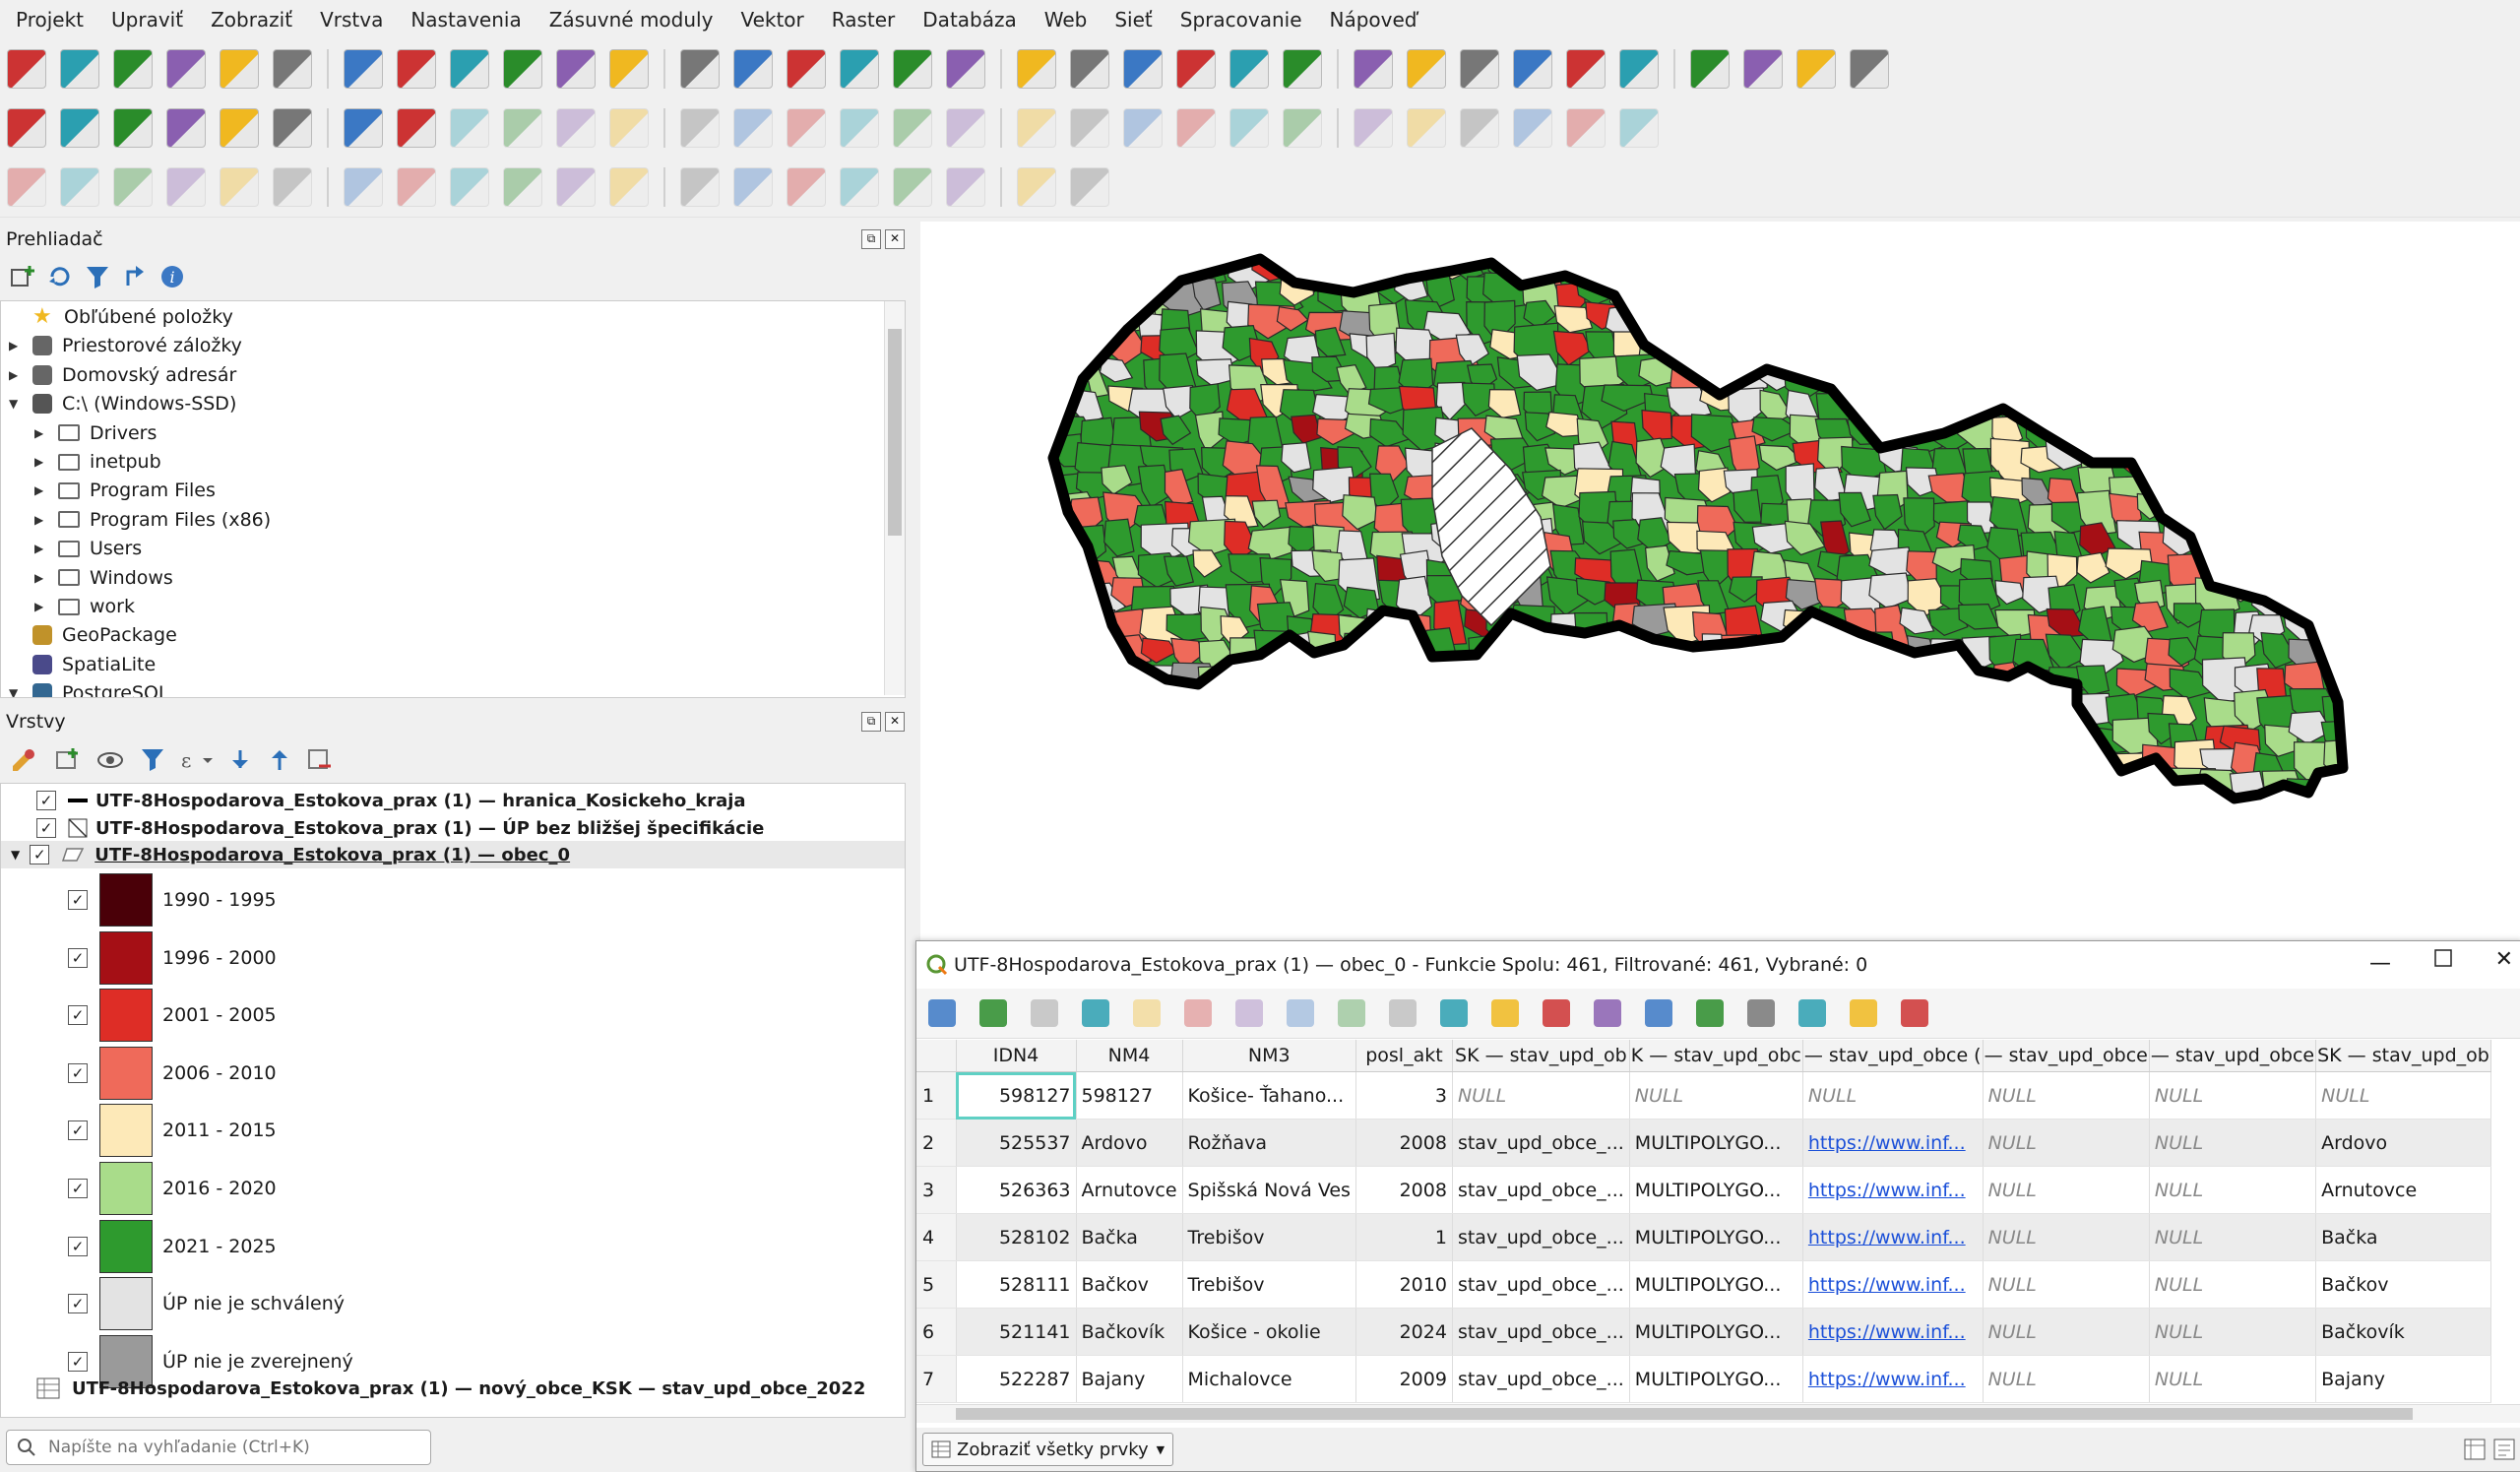 Image resolution: width=2520 pixels, height=1472 pixels. What do you see at coordinates (1066, 20) in the screenshot?
I see `menu-item-9: Web` at bounding box center [1066, 20].